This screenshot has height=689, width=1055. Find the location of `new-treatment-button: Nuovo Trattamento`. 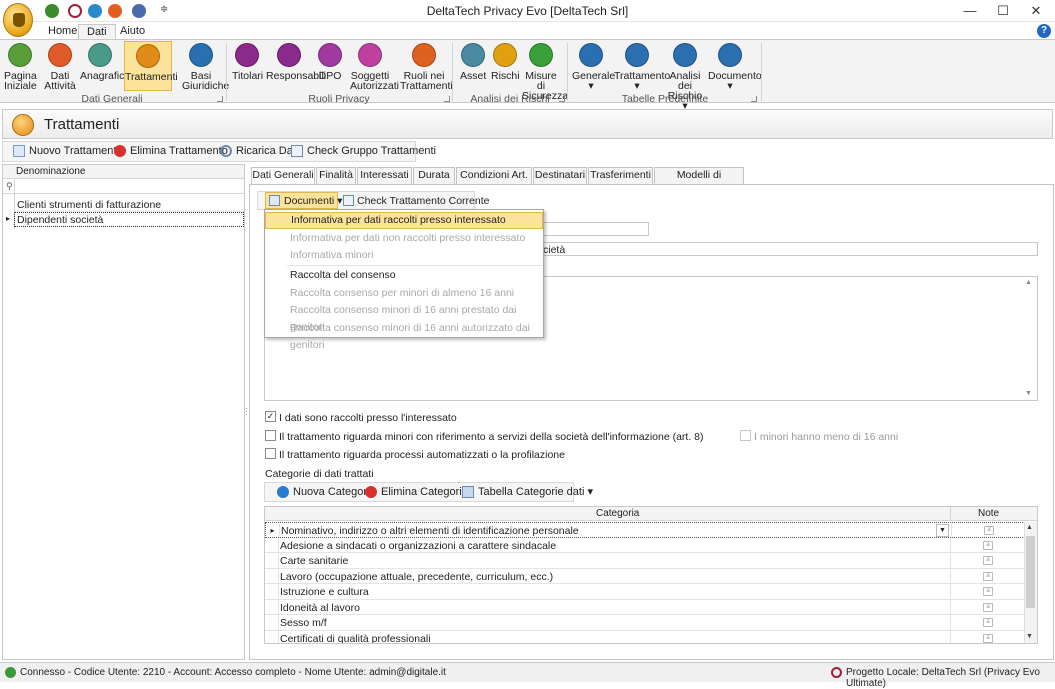

new-treatment-button: Nuovo Trattamento is located at coordinates (68, 152).